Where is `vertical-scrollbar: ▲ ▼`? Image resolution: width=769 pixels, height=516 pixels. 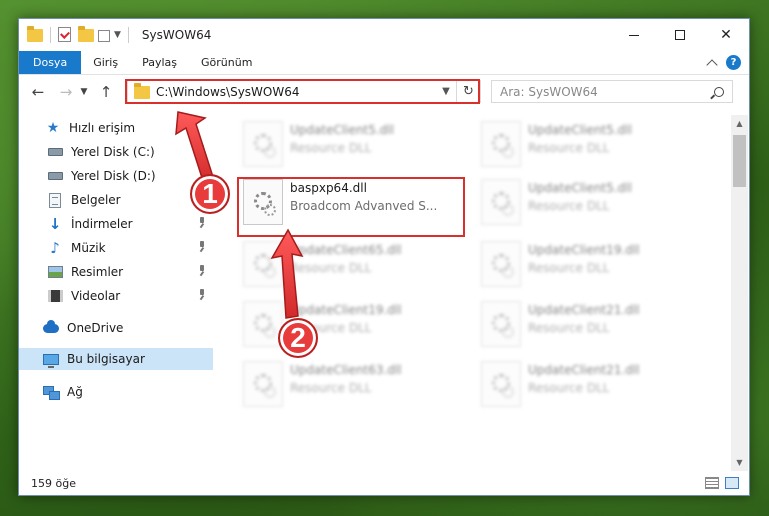
vertical-scrollbar: ▲ ▼ is located at coordinates (739, 293).